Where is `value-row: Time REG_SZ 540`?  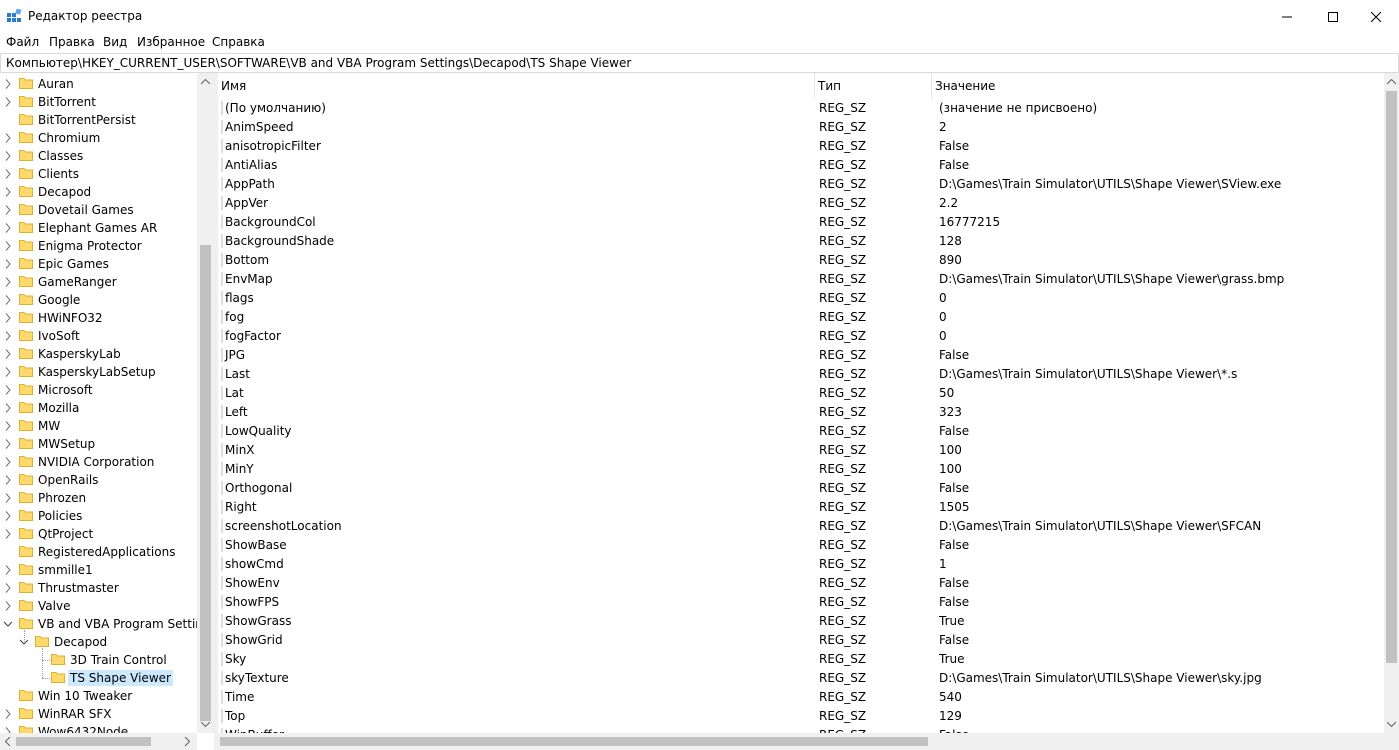
value-row: Time REG_SZ 540 is located at coordinates (800, 697).